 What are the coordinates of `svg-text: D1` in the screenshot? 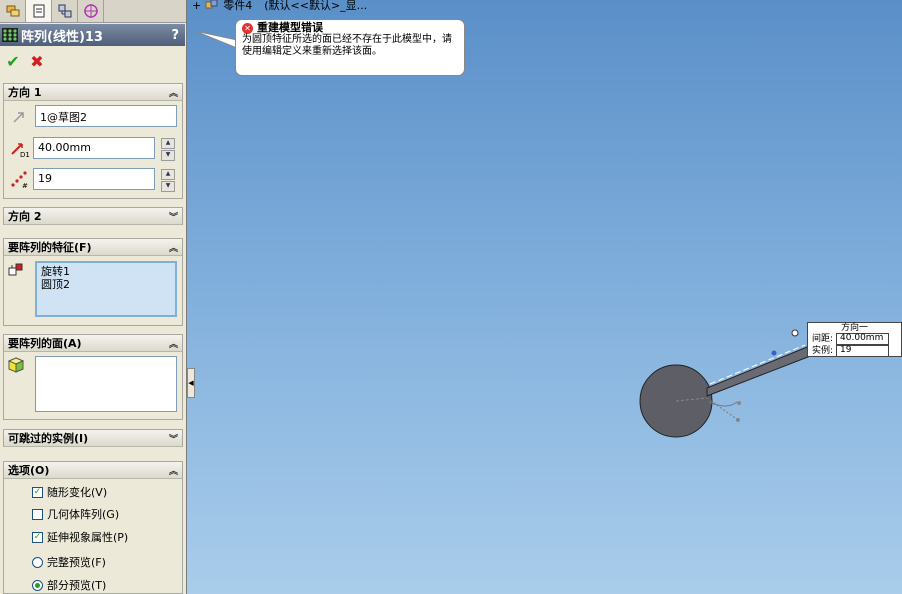 It's located at (25, 154).